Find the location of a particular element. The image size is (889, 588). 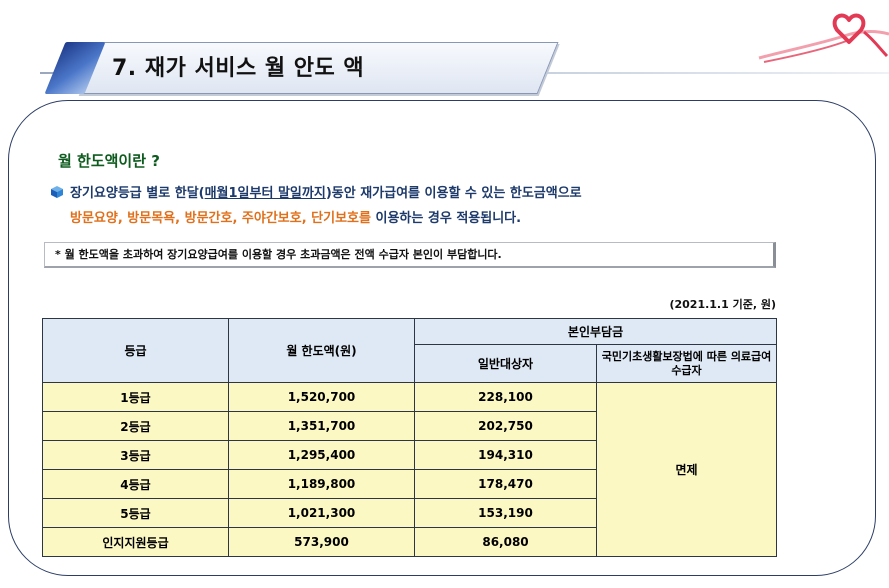

cell-general: 153,190 is located at coordinates (505, 513).